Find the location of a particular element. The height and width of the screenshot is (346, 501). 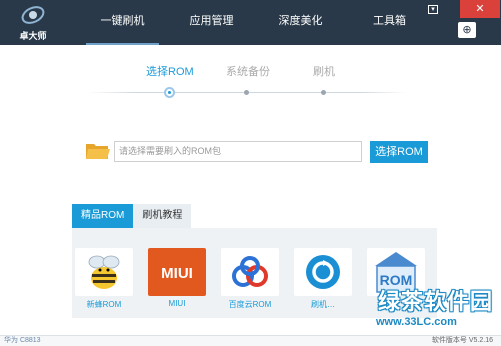

svg-text: MIUI is located at coordinates (177, 273).